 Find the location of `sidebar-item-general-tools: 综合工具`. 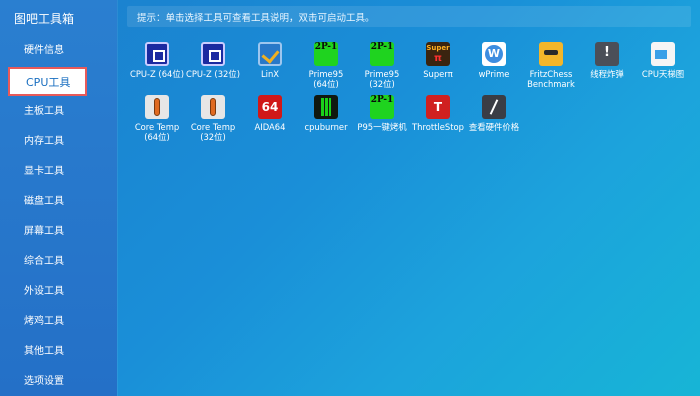

sidebar-item-general-tools: 综合工具 is located at coordinates (58, 262).